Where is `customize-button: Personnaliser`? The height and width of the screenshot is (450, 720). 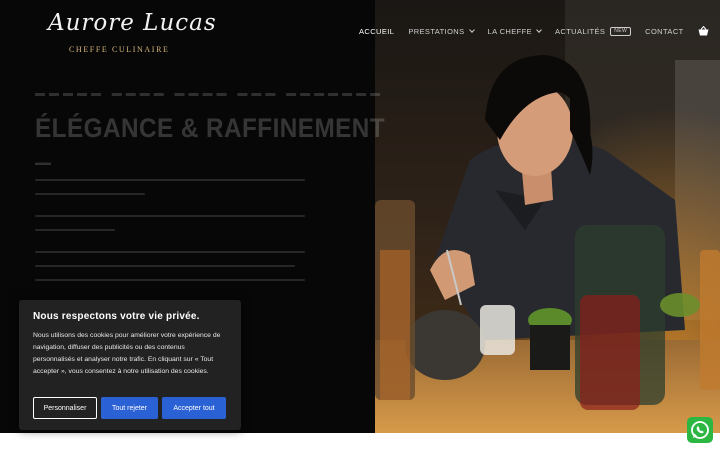
customize-button: Personnaliser is located at coordinates (65, 408).